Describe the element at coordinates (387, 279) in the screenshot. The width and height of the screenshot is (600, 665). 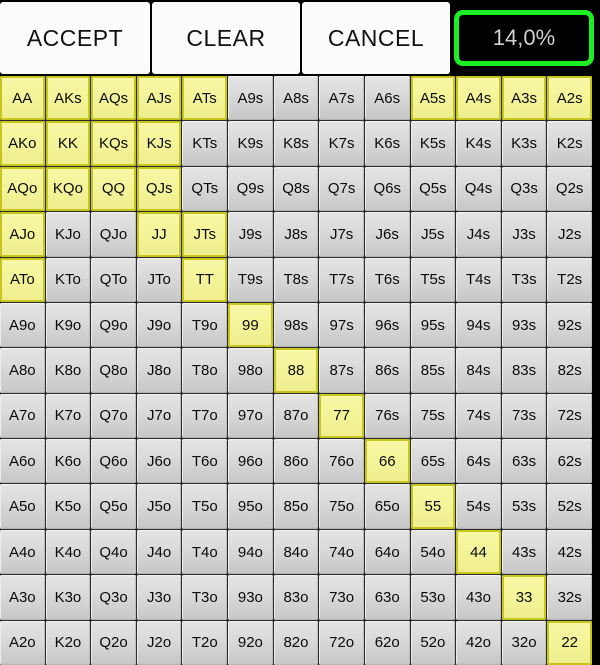
I see `hand-cell-t6s: T6s` at that location.